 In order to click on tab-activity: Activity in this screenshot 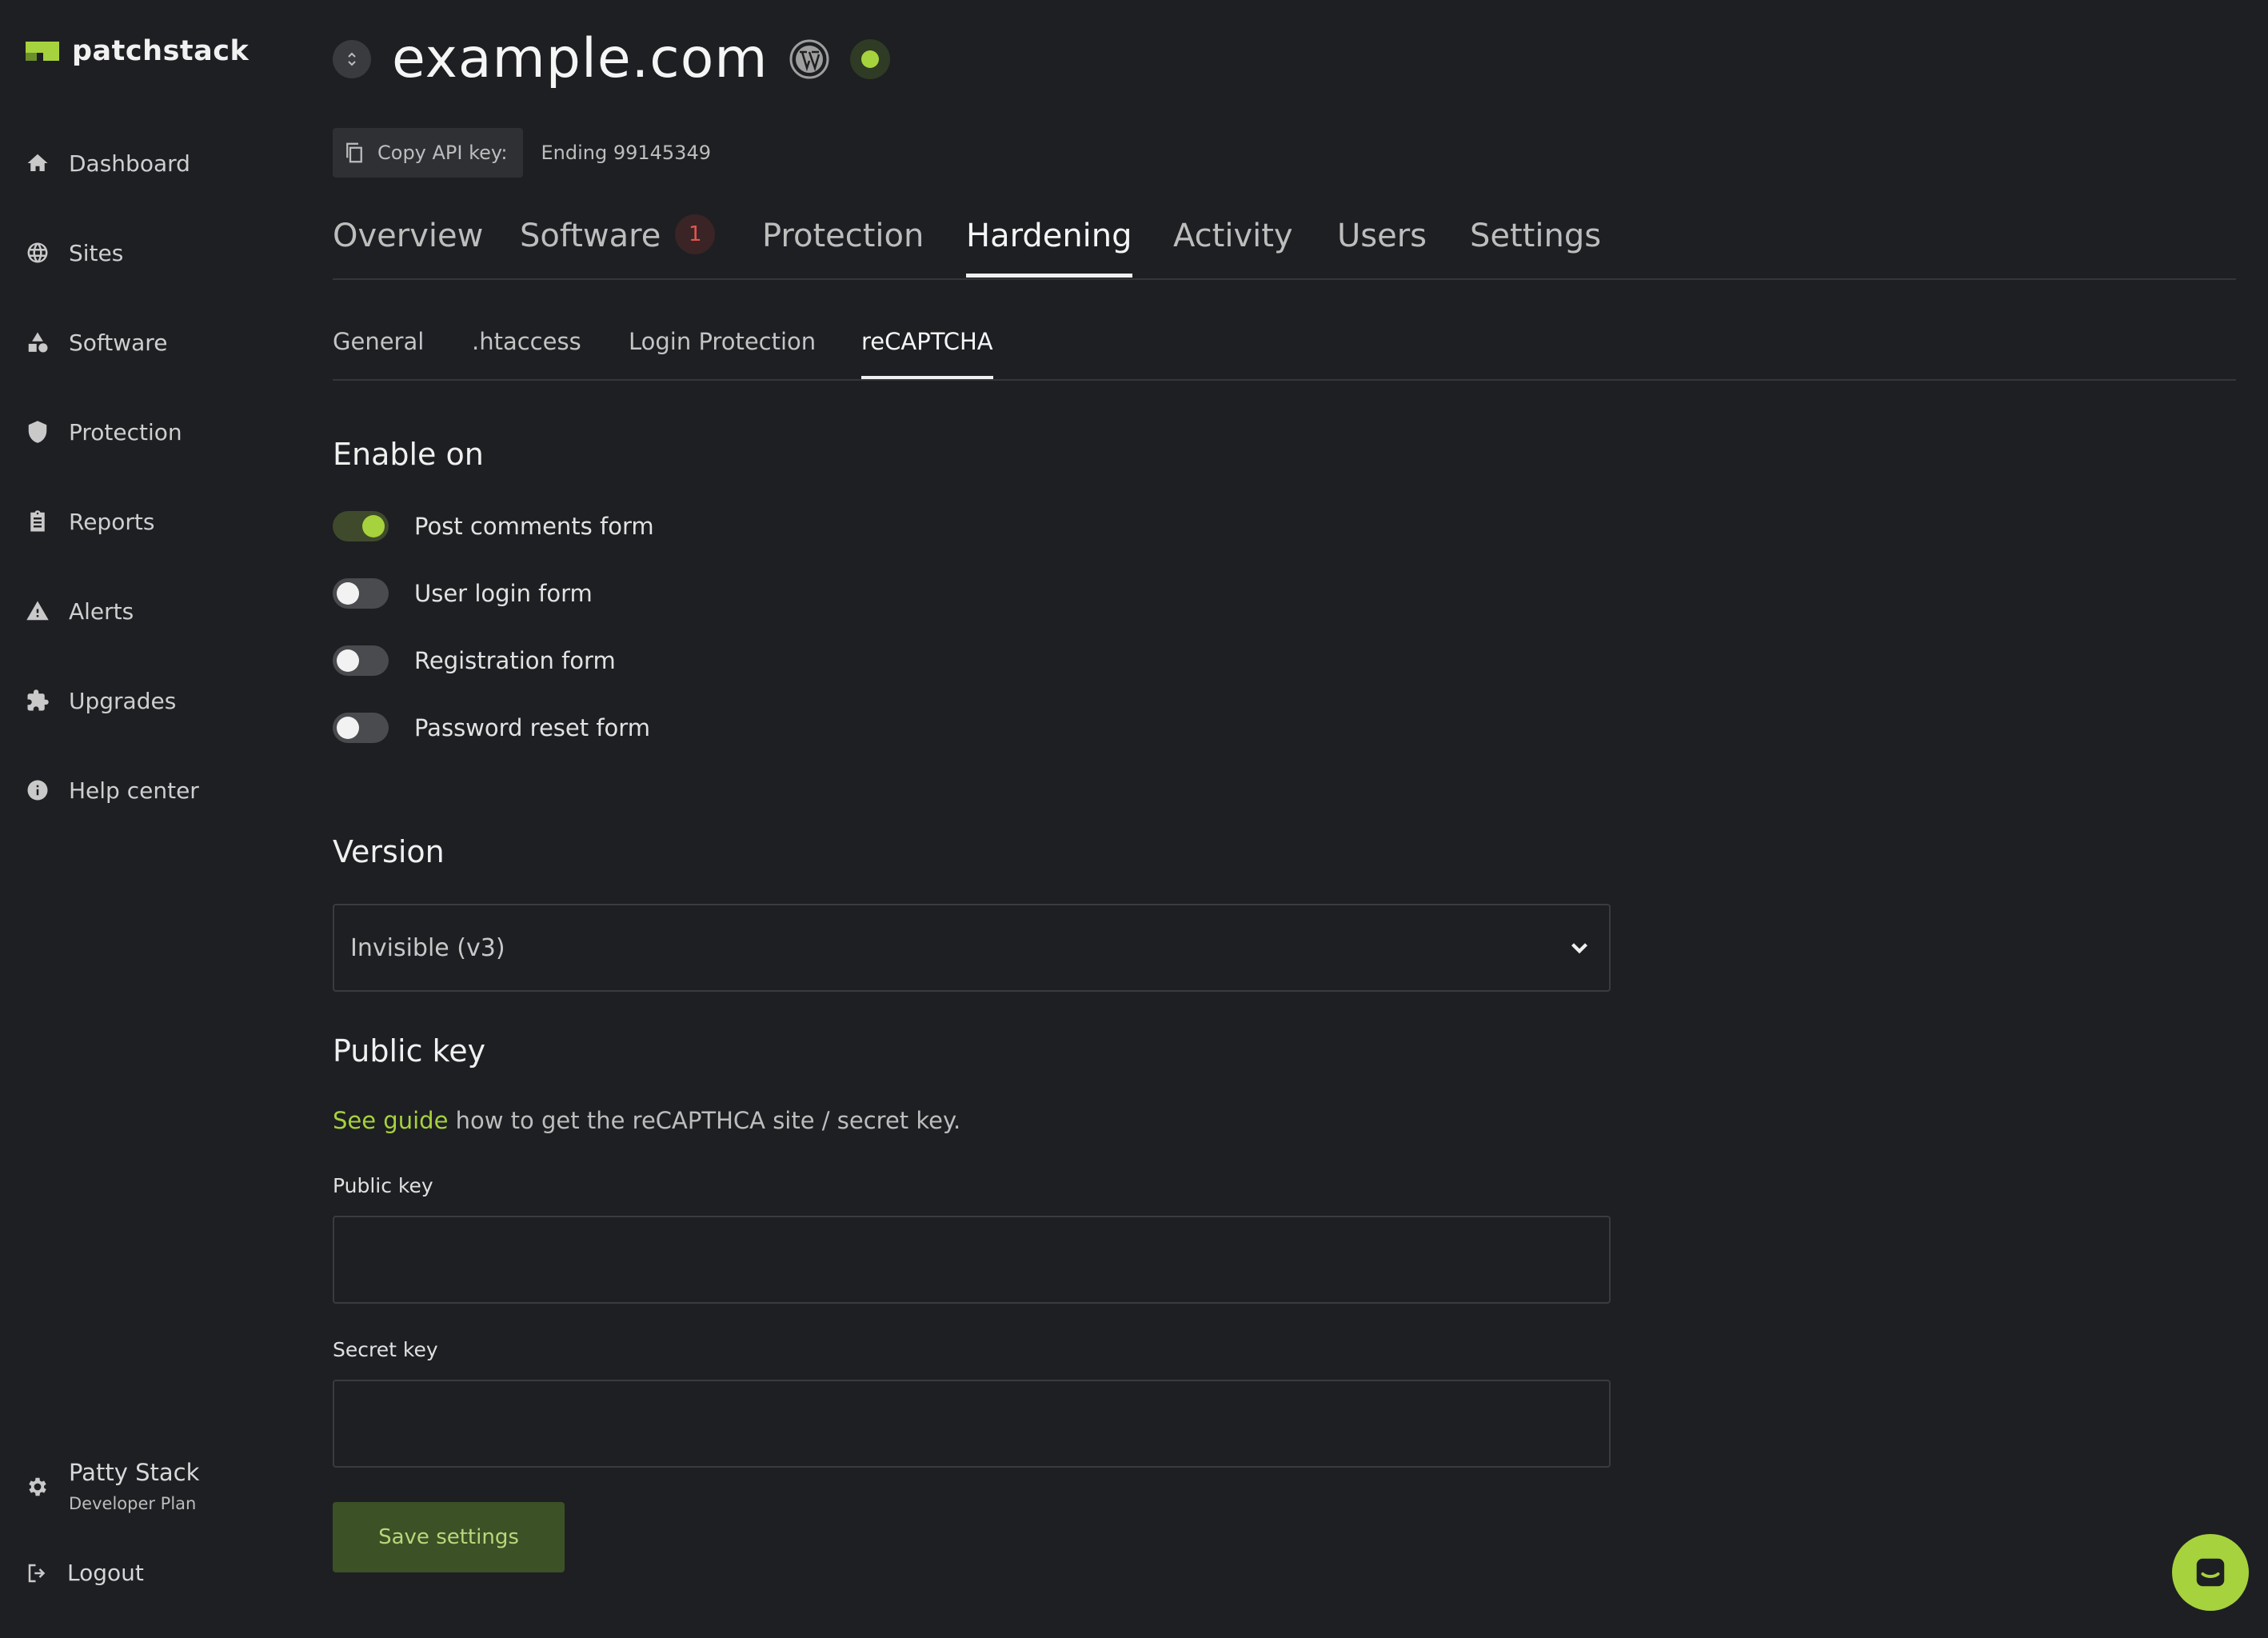, I will do `click(1233, 246)`.